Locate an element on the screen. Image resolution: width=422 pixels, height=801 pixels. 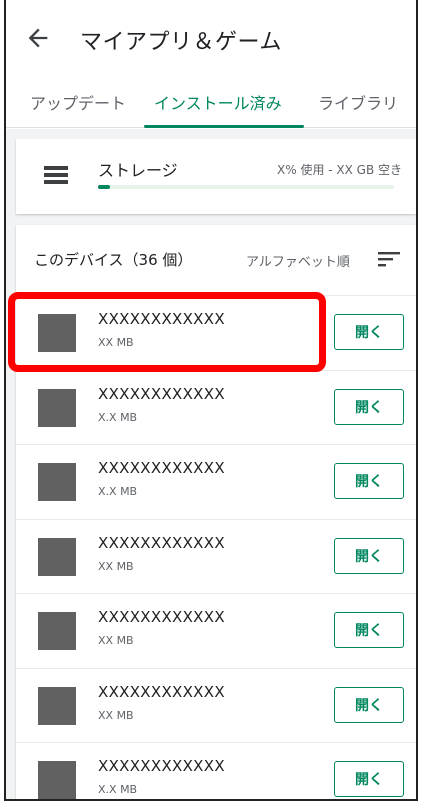
sort-order-label: アルファベット順 is located at coordinates (298, 260).